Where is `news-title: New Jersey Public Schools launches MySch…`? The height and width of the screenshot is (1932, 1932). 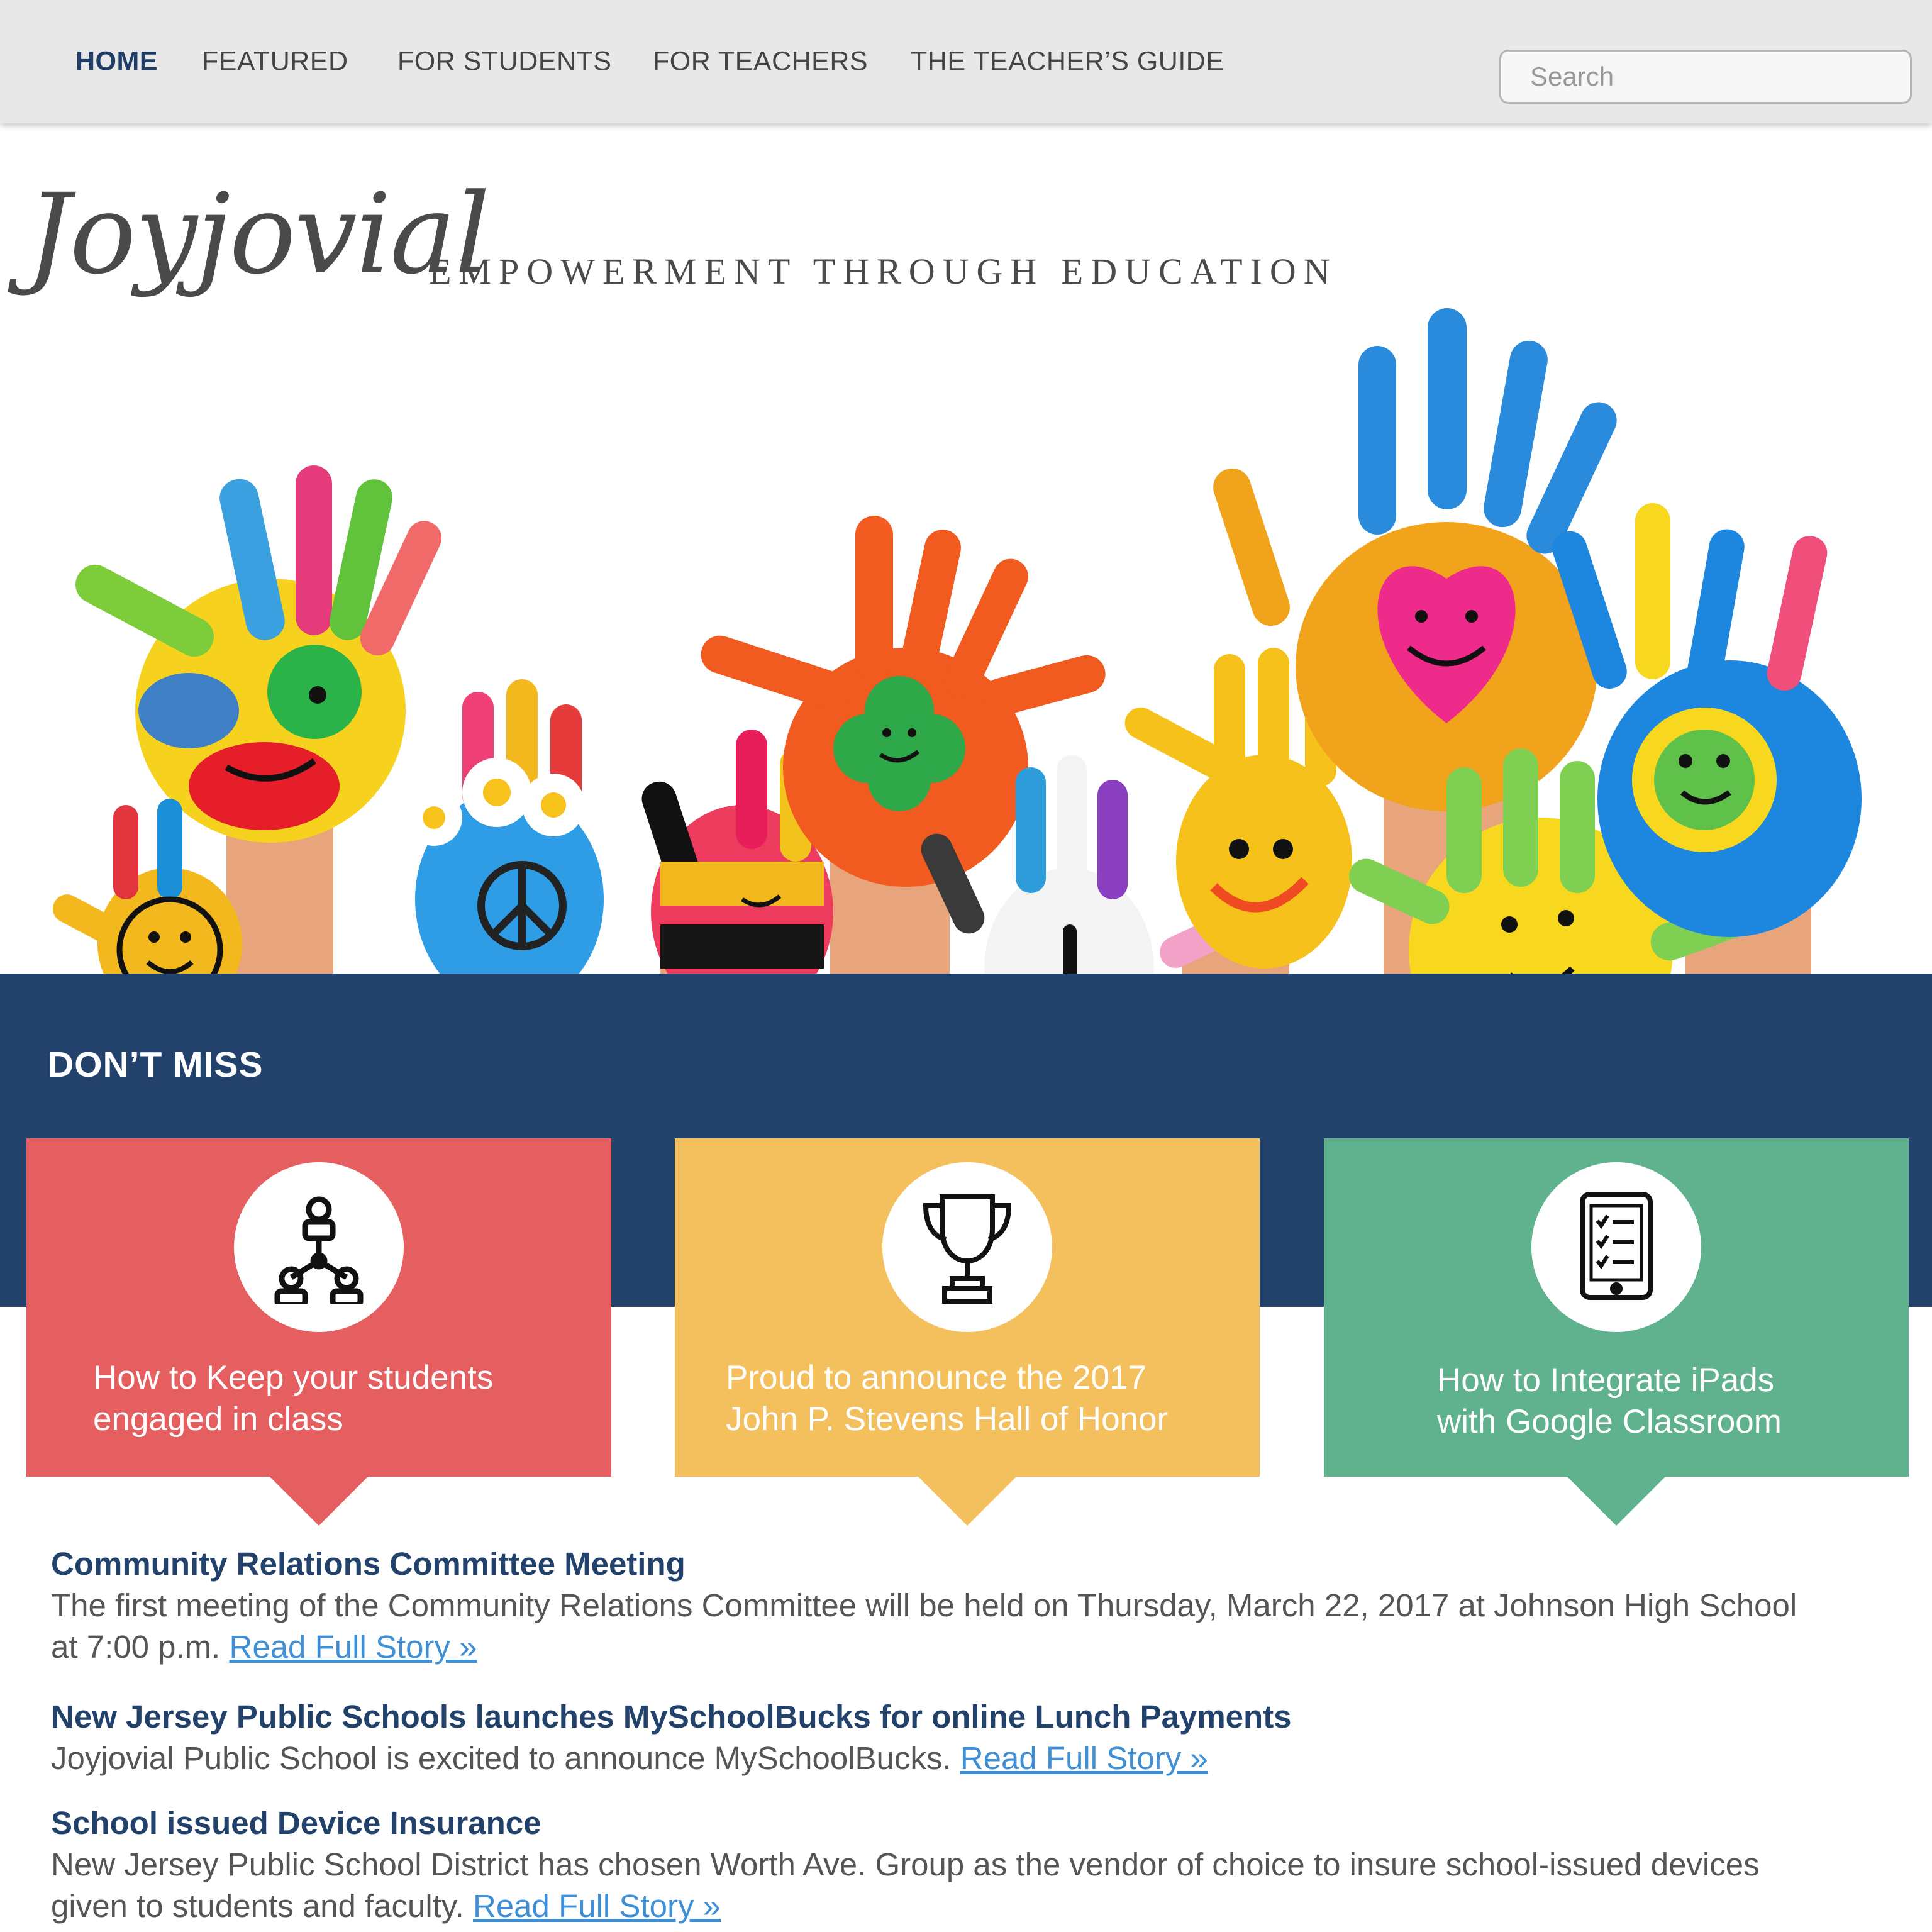
news-title: New Jersey Public Schools launches MySch… is located at coordinates (982, 1717).